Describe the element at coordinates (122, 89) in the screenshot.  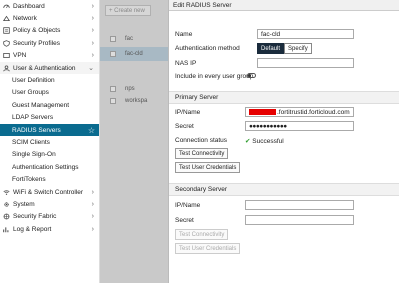
I see `table-row: nps` at that location.